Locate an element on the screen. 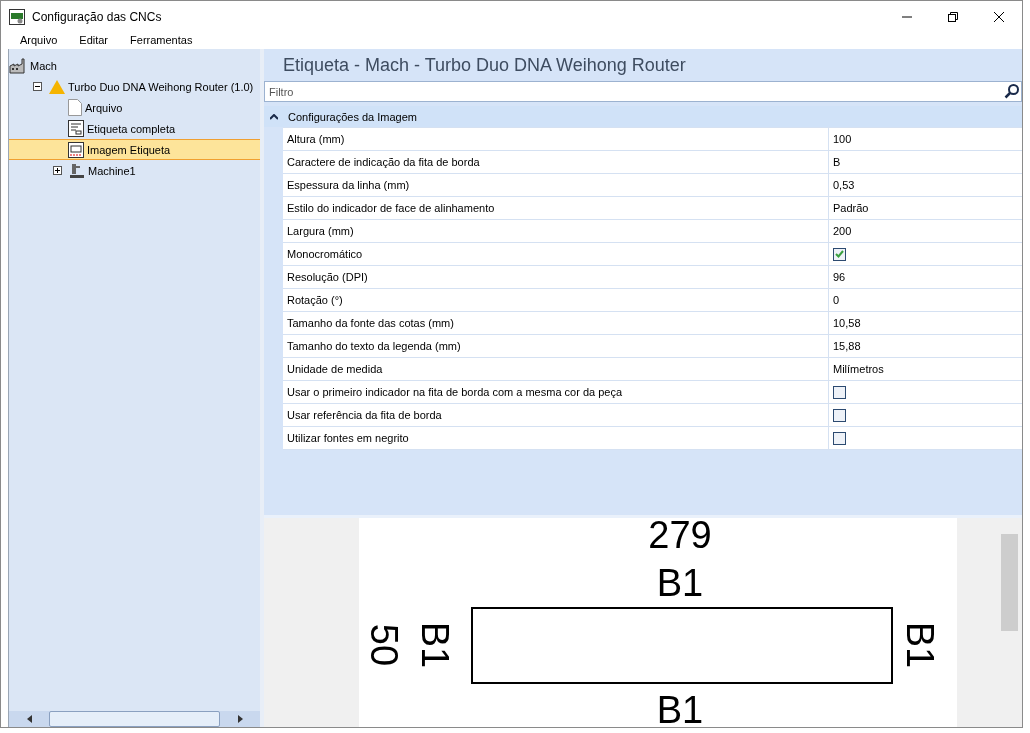 This screenshot has width=1030, height=733. machine-icon is located at coordinates (77, 170).